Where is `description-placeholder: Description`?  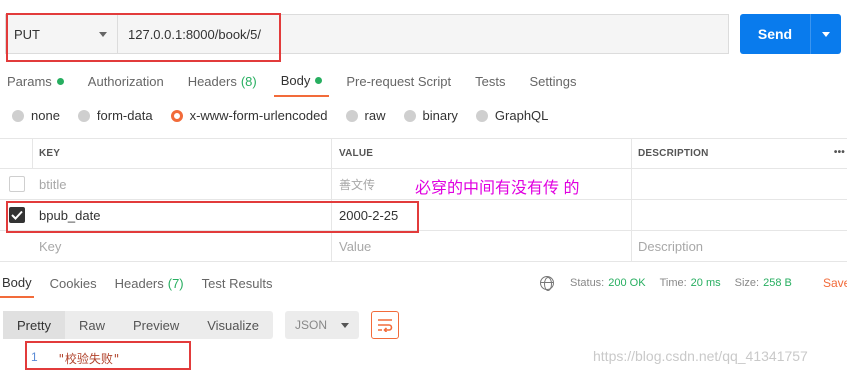
description-placeholder: Description is located at coordinates (671, 246).